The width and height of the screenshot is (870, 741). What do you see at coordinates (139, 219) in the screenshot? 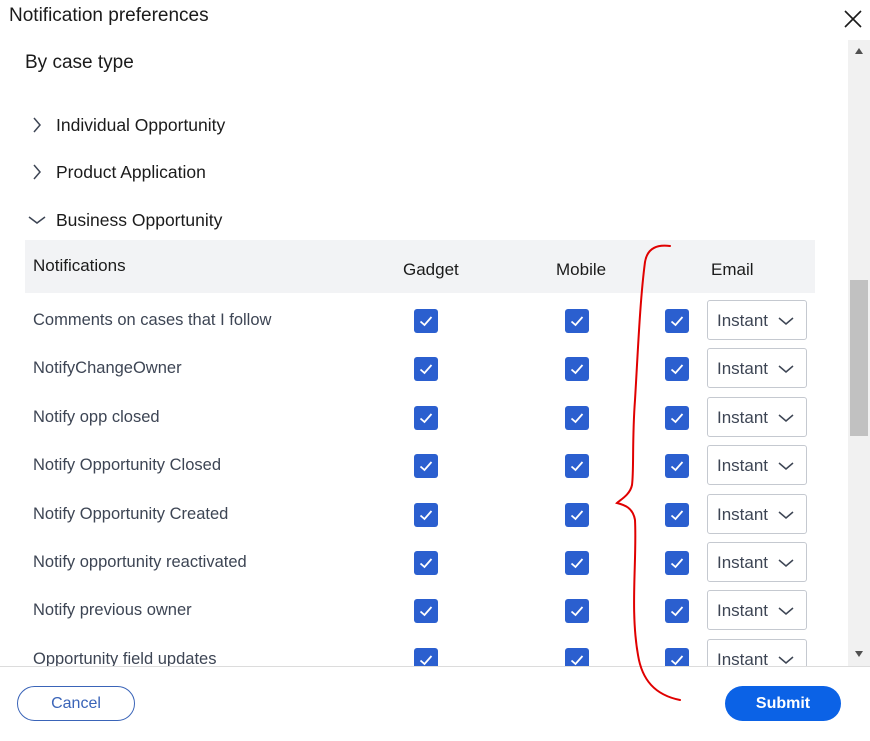
I see `case-type-label: Business Opportunity` at bounding box center [139, 219].